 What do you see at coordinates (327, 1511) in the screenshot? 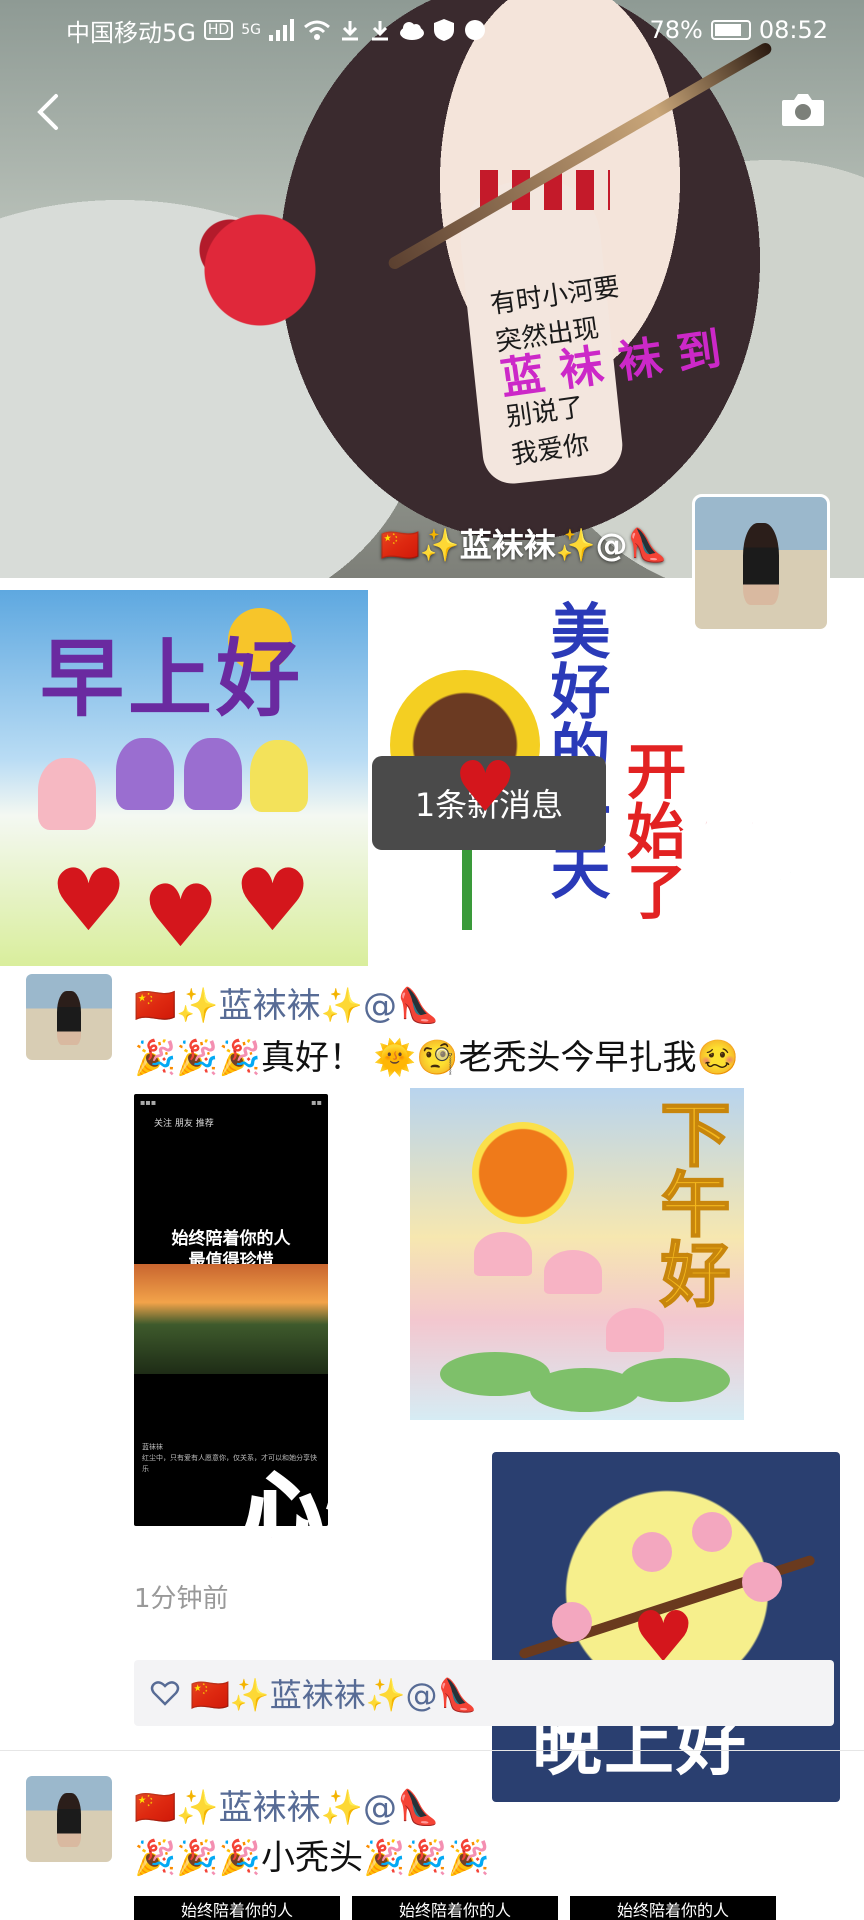
I see `sticker-mood-text: 心情` at bounding box center [327, 1511].